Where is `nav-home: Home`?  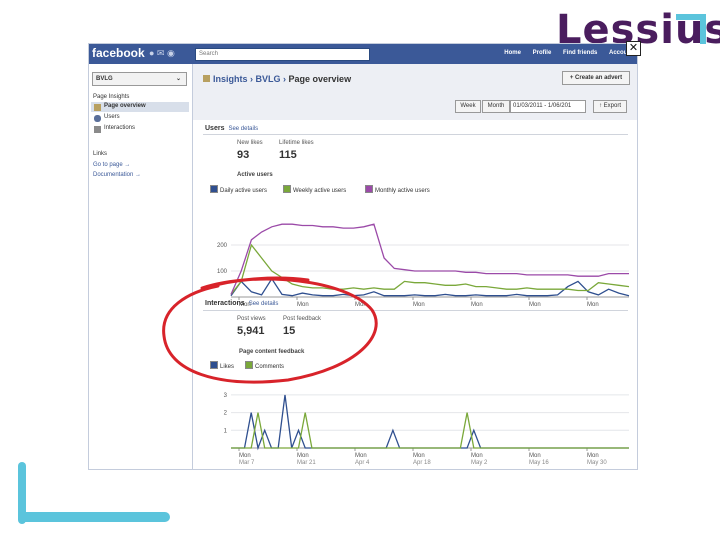 nav-home: Home is located at coordinates (512, 53).